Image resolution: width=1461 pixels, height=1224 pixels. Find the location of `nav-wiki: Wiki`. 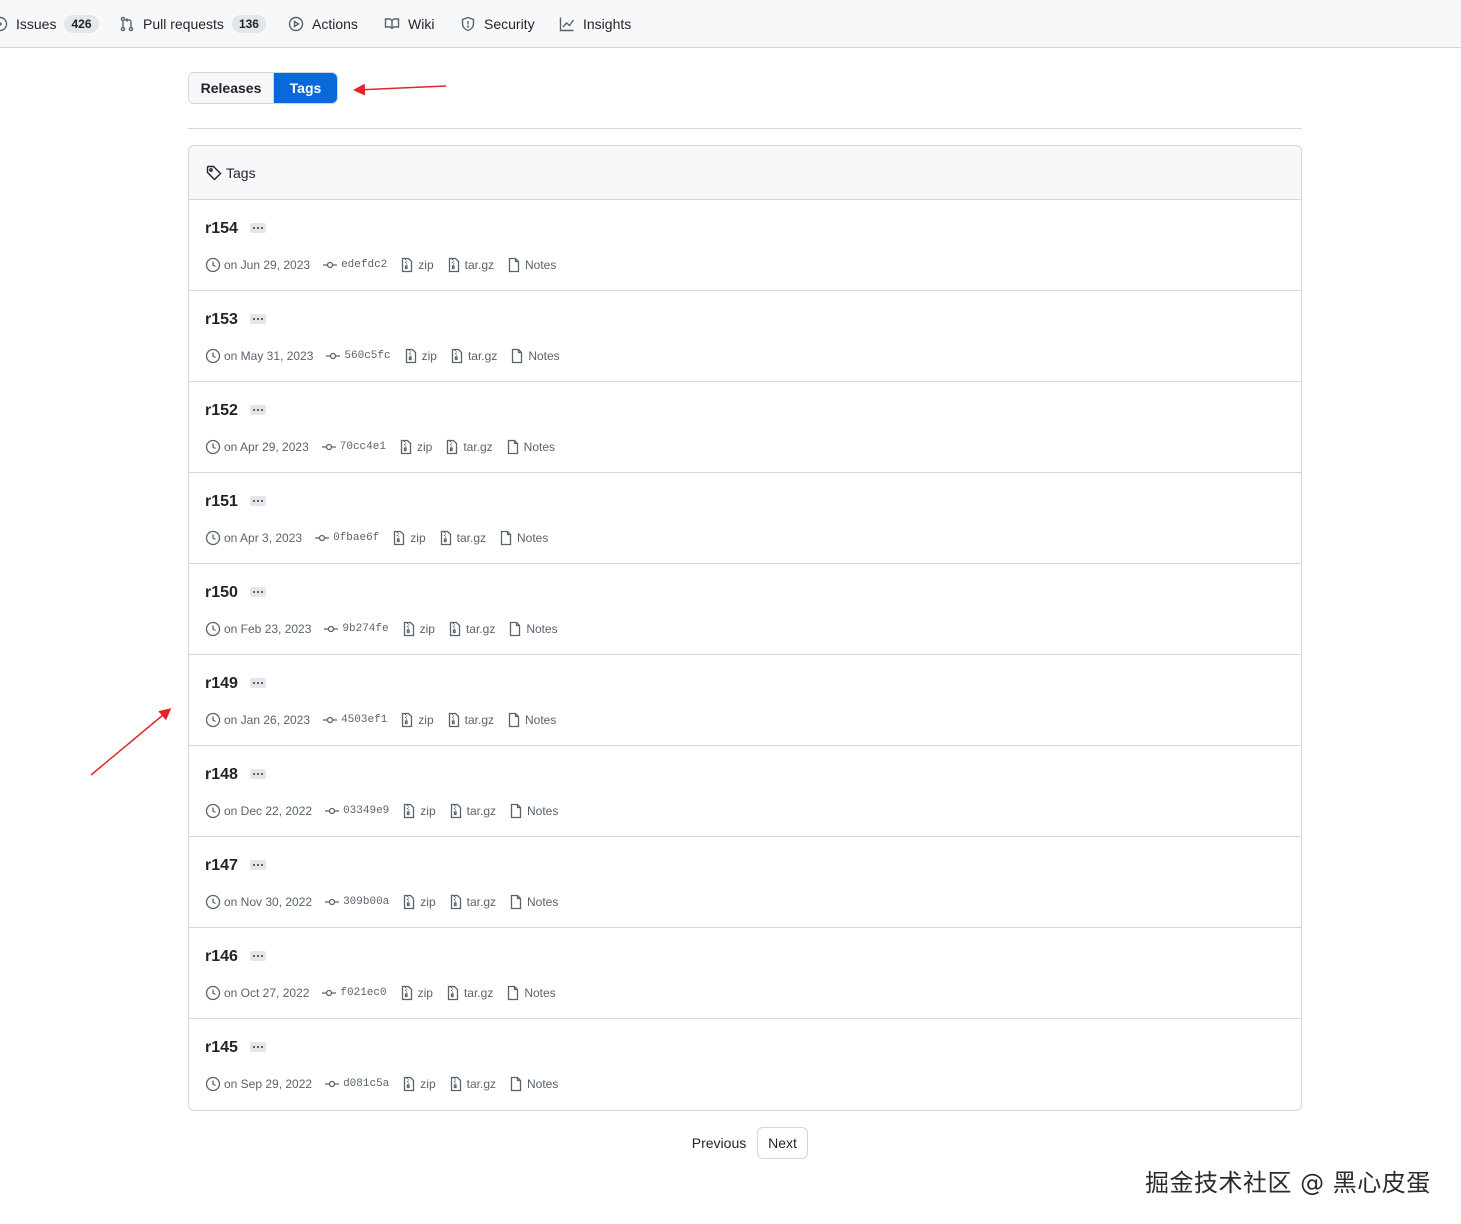

nav-wiki: Wiki is located at coordinates (409, 24).